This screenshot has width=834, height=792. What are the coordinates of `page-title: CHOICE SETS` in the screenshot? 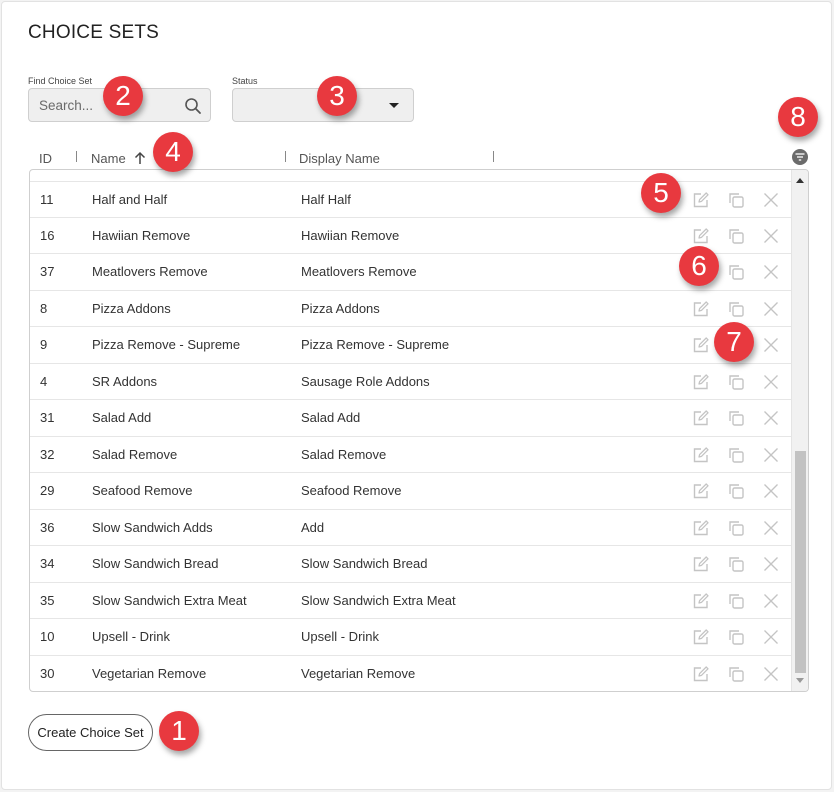 It's located at (93, 32).